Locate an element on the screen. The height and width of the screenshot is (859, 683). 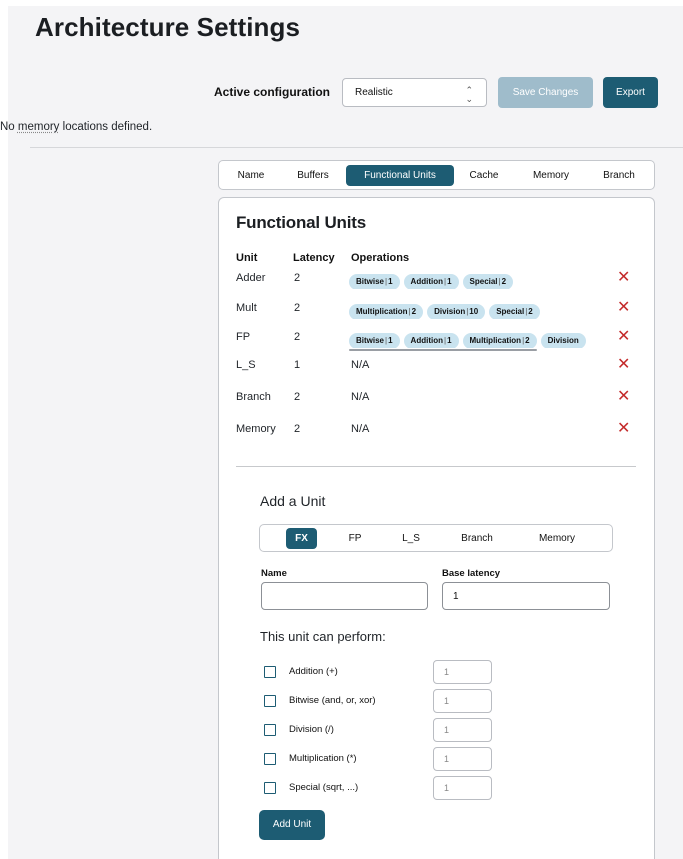
operation-name: Addition is located at coordinates (426, 281).